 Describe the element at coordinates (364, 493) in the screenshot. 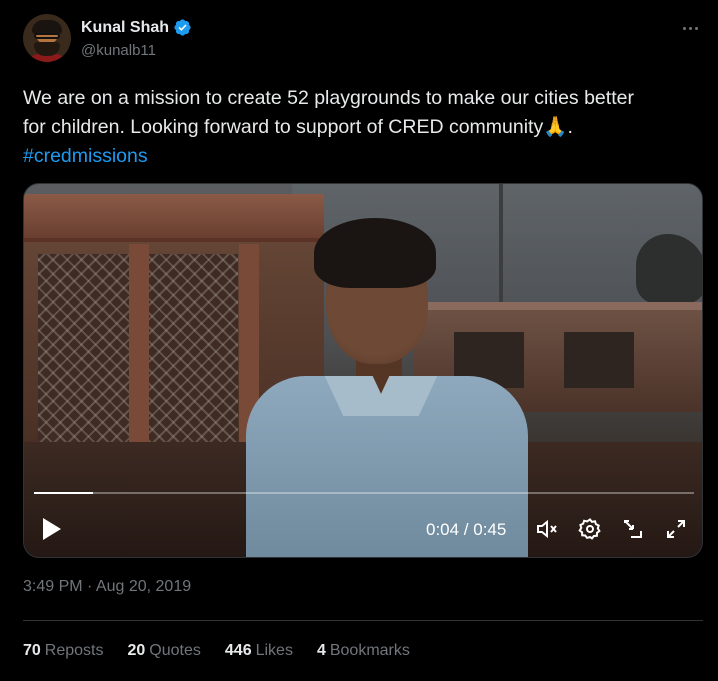

I see `video-progress-bar` at that location.